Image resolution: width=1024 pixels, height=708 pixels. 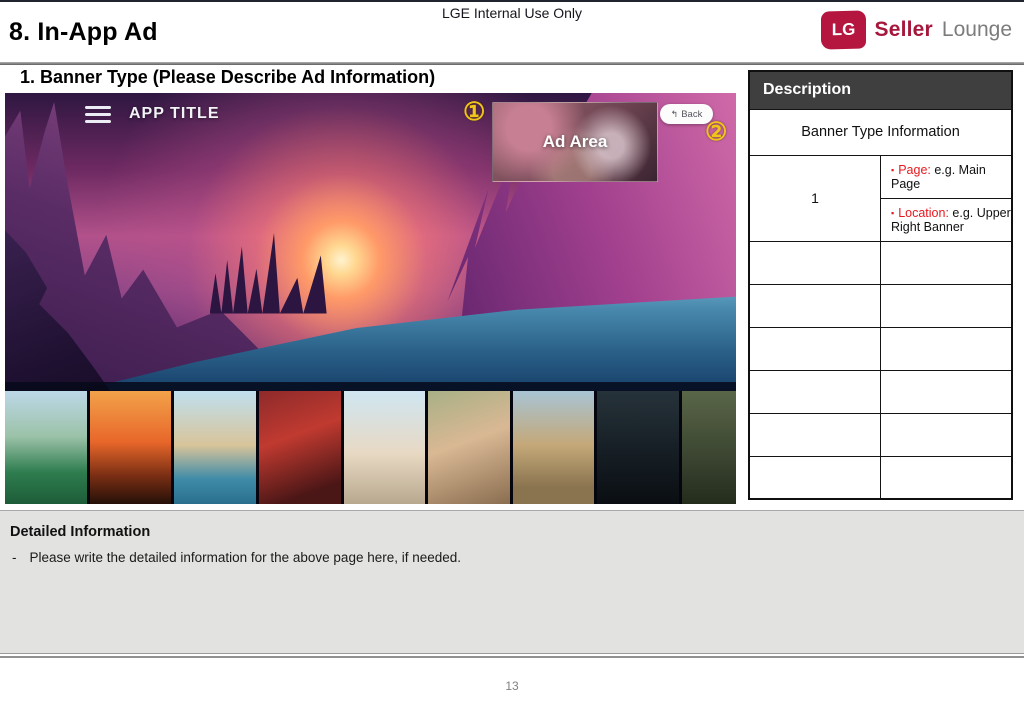 I want to click on location-label: Location:, so click(x=923, y=212).